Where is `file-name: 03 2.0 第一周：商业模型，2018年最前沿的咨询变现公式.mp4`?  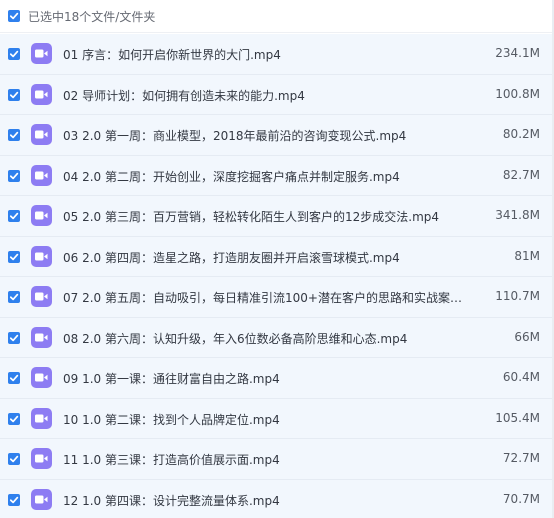 file-name: 03 2.0 第一周：商业模型，2018年最前沿的咨询变现公式.mp4 is located at coordinates (268, 135).